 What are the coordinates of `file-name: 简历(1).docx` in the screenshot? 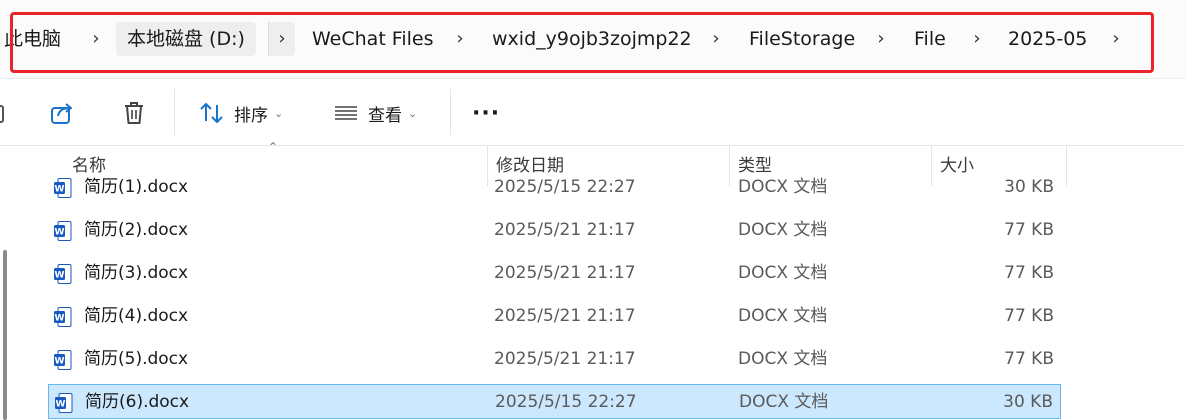 It's located at (136, 187).